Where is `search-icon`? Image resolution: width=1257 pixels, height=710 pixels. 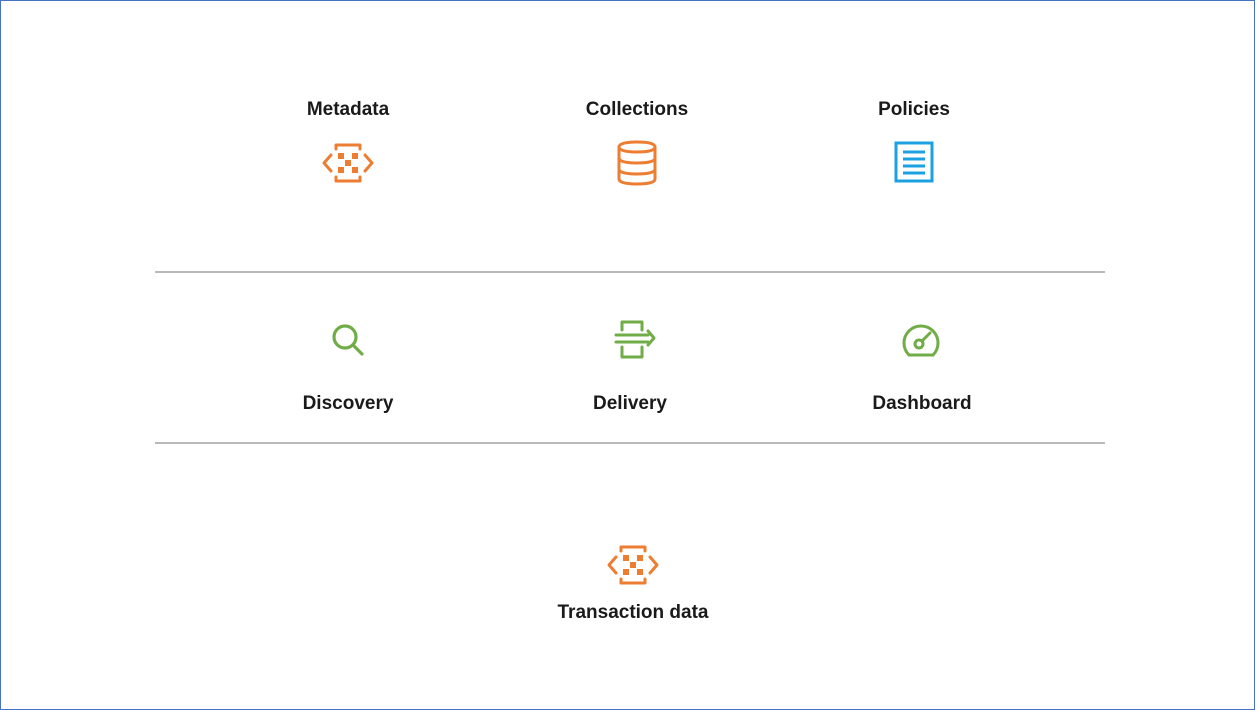
search-icon is located at coordinates (348, 340).